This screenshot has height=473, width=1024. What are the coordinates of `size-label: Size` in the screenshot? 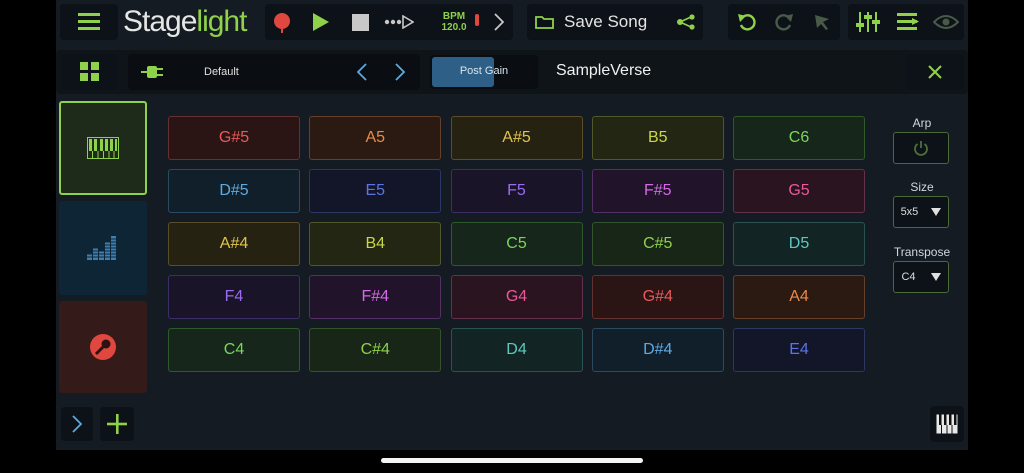 It's located at (922, 187).